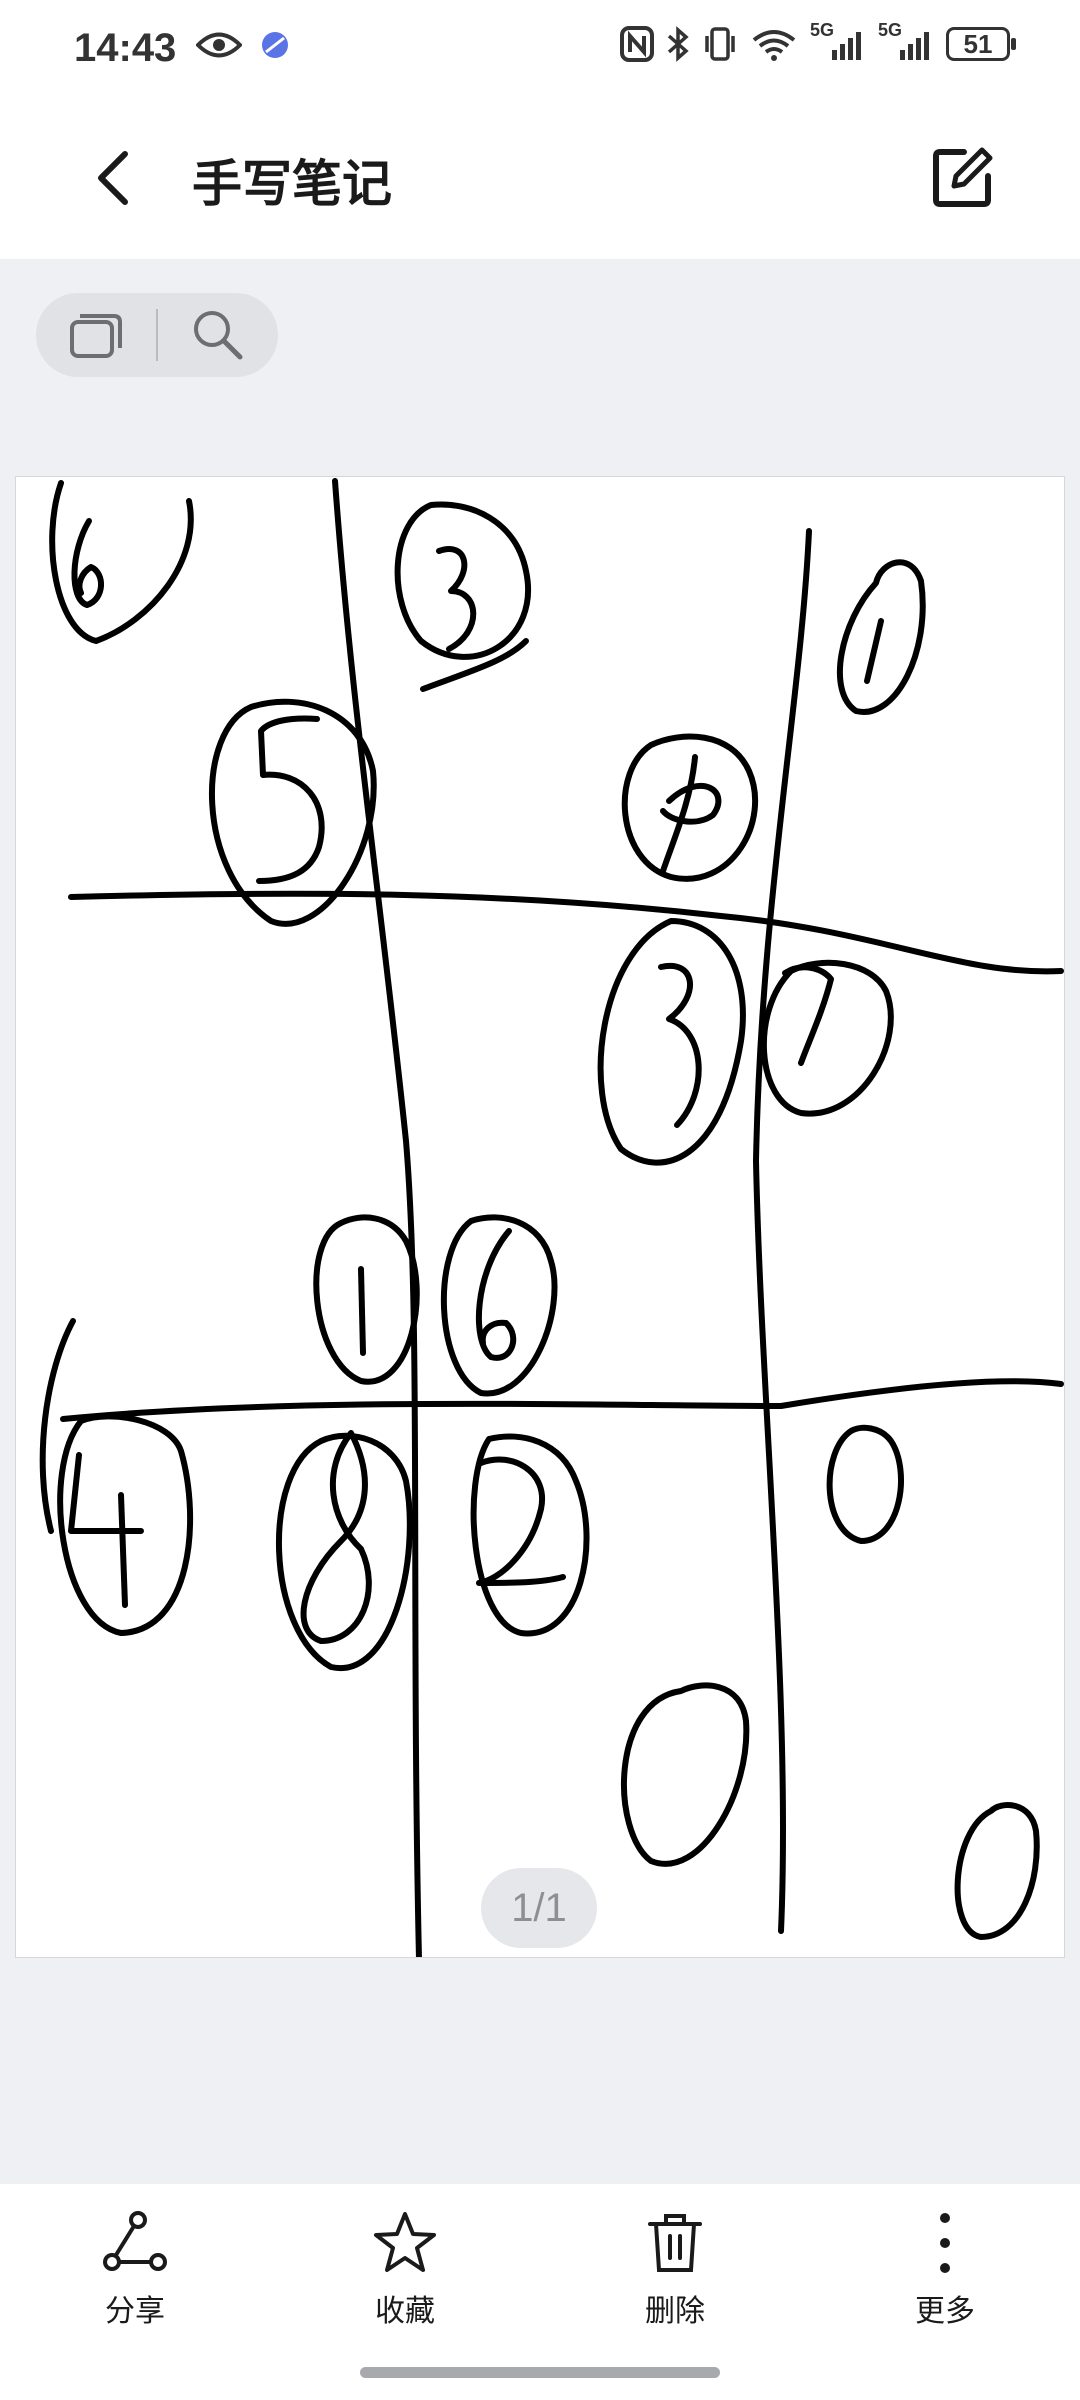  I want to click on share-button: 分享, so click(135, 2273).